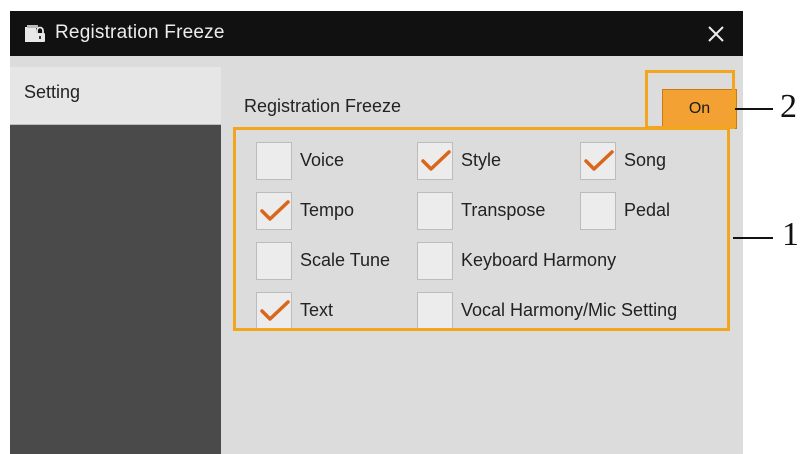  Describe the element at coordinates (790, 234) in the screenshot. I see `callout-1-number: 1` at that location.